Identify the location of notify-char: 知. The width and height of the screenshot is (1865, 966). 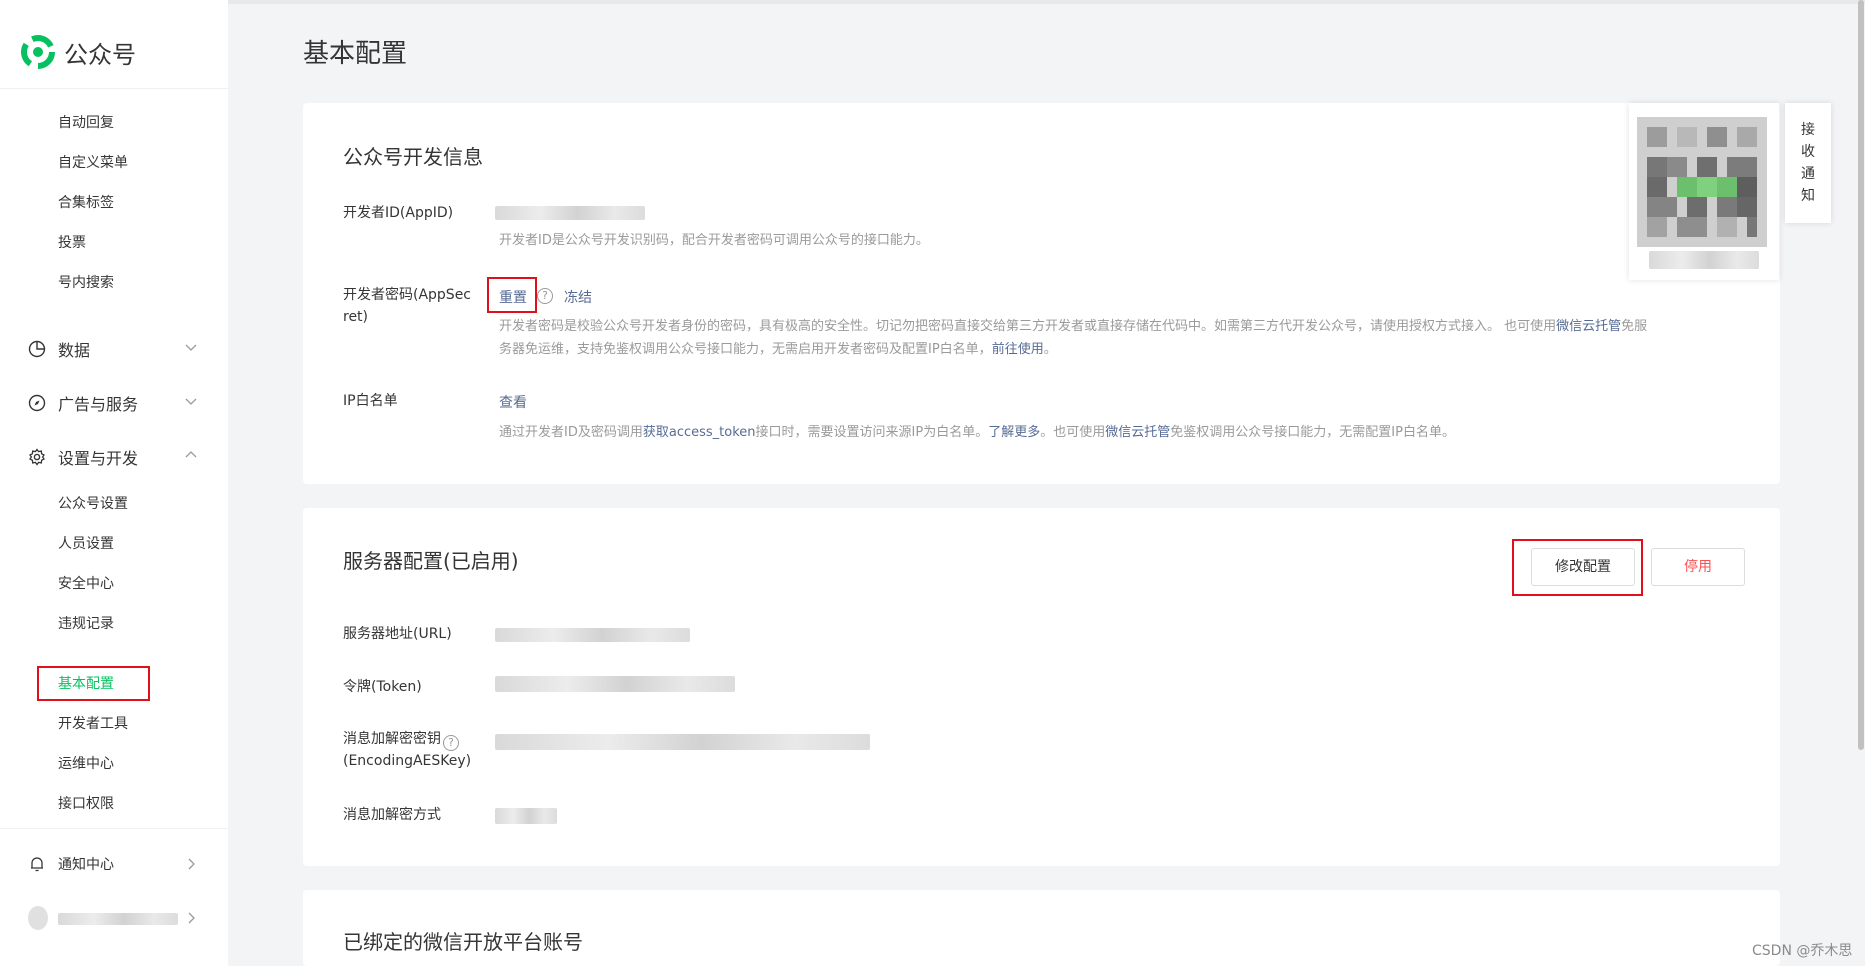
(1808, 196).